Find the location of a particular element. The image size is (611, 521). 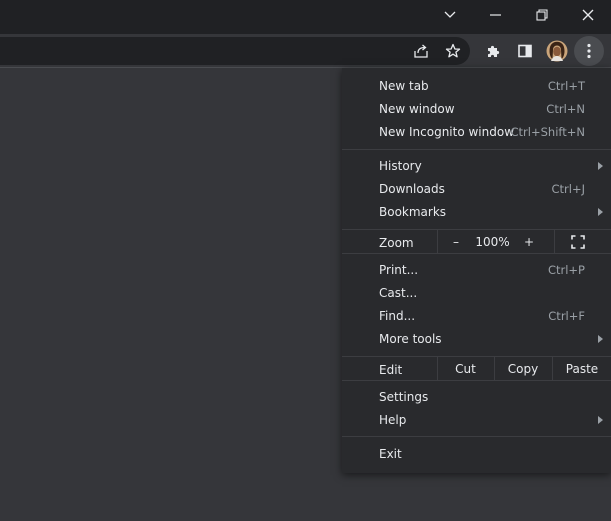

side-panel-button is located at coordinates (525, 51).